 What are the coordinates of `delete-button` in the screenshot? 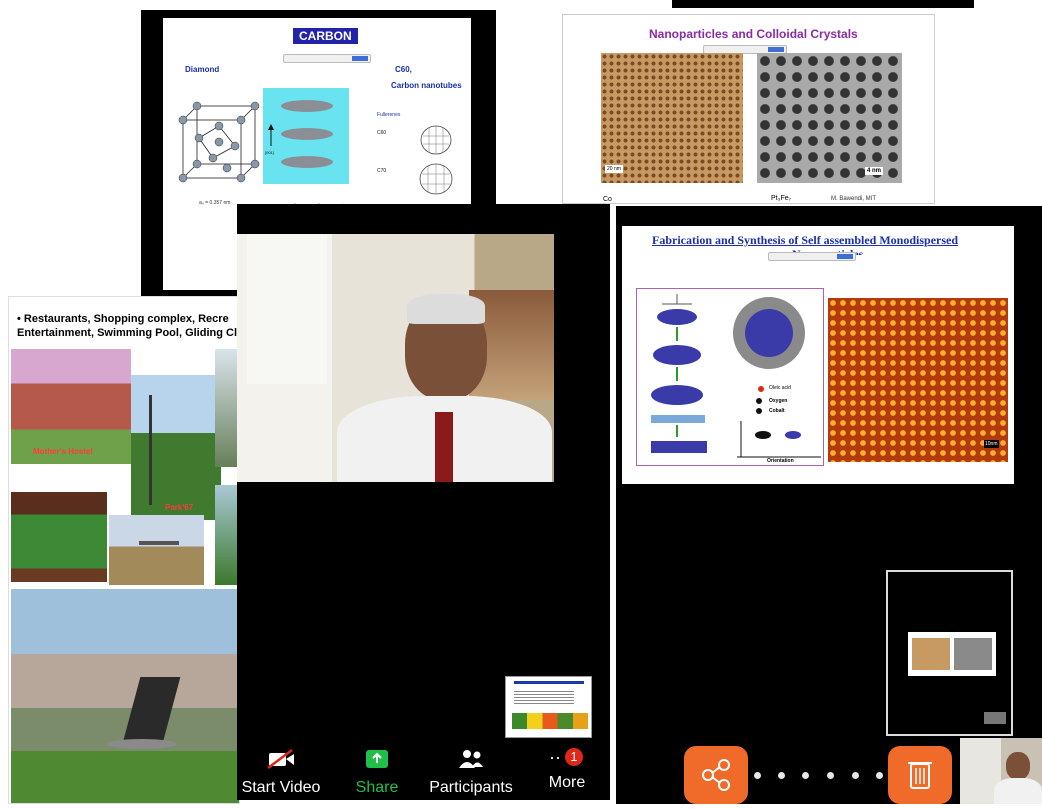 It's located at (920, 775).